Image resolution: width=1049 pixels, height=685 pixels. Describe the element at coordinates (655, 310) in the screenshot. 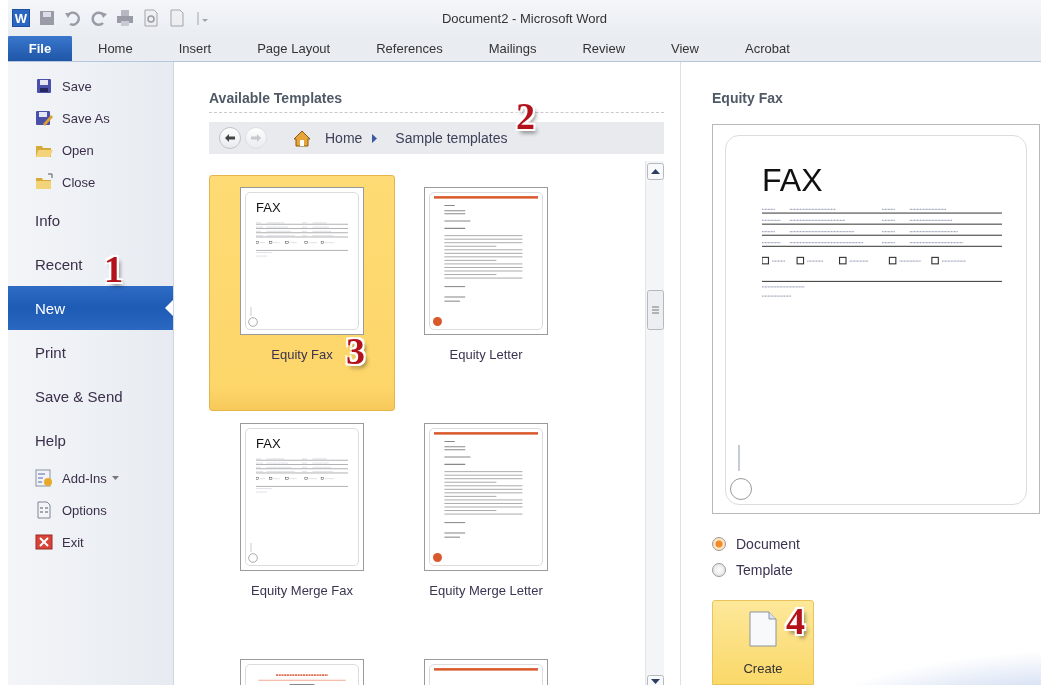

I see `scroll-thumb-icon` at that location.